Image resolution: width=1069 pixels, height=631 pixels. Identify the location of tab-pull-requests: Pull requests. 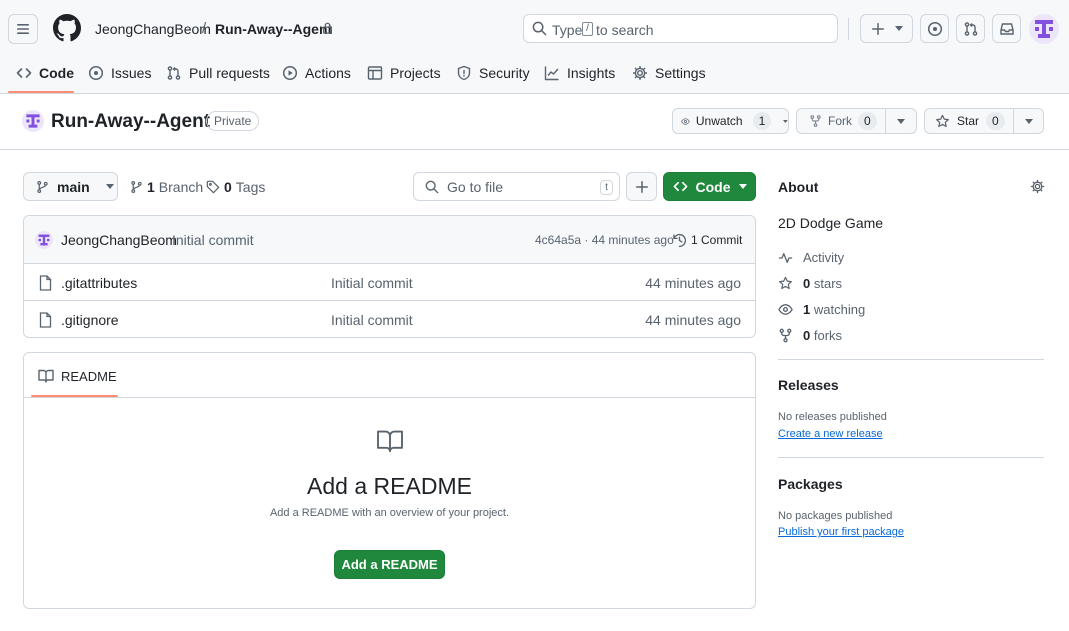
(218, 73).